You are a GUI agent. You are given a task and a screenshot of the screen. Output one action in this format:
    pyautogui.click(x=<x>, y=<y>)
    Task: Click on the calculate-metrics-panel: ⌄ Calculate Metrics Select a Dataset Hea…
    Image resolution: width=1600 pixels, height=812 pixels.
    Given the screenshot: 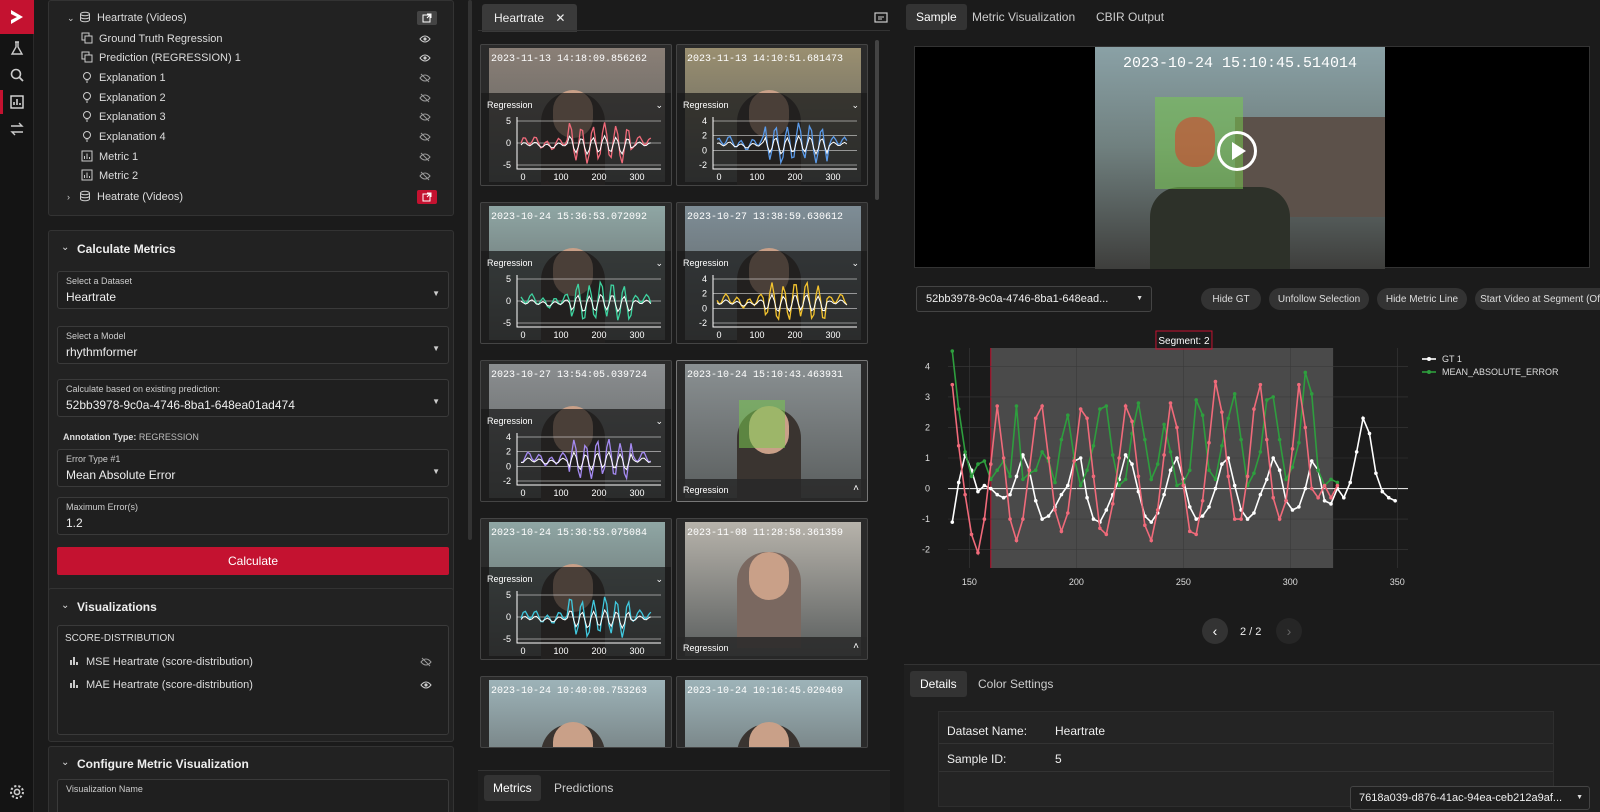 What is the action you would take?
    pyautogui.click(x=251, y=412)
    